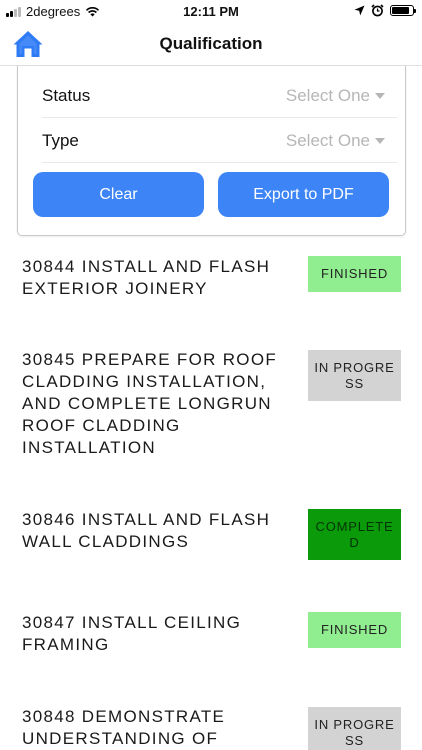  What do you see at coordinates (377, 10) in the screenshot?
I see `alarm-icon` at bounding box center [377, 10].